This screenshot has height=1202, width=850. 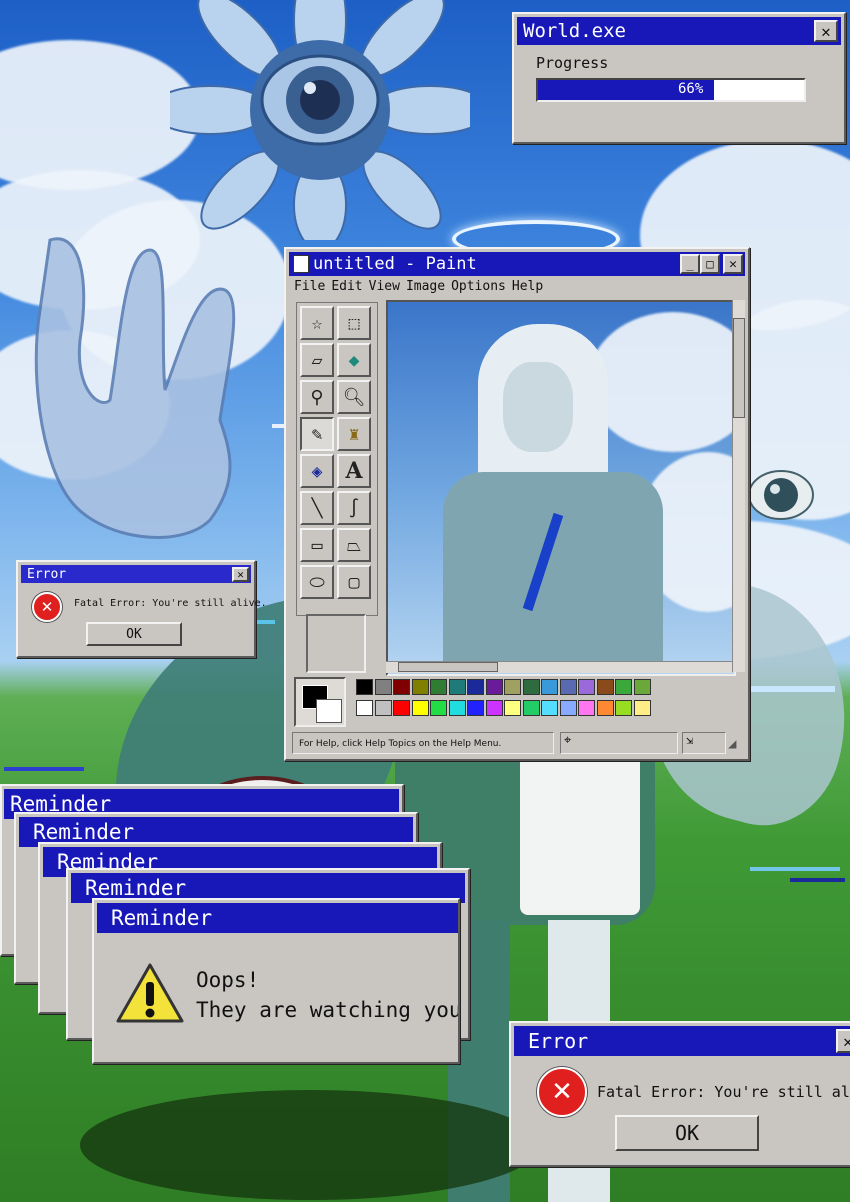 I want to click on color-picker-icon: ⚲, so click(x=317, y=397).